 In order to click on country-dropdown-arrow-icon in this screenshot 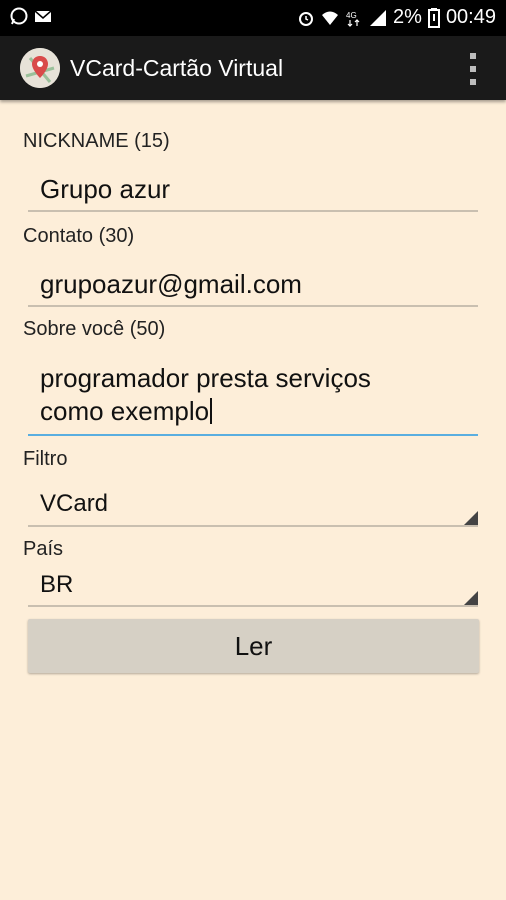, I will do `click(471, 598)`.